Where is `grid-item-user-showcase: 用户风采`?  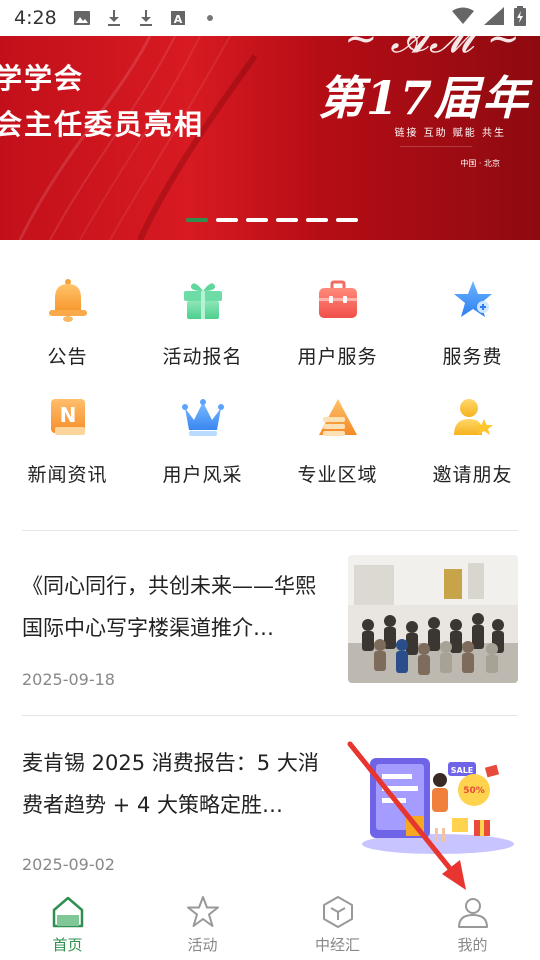
grid-item-user-showcase: 用户风采 is located at coordinates (202, 453).